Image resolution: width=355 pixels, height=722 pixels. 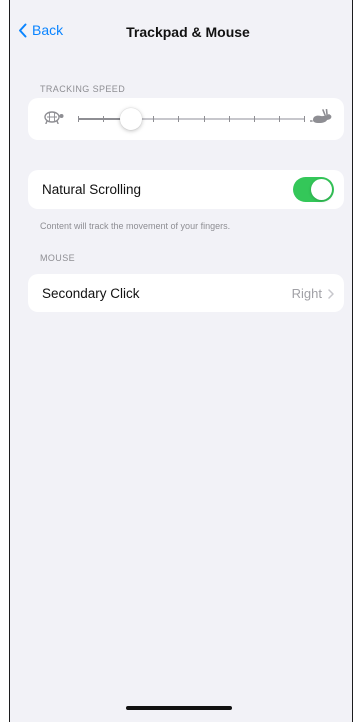 What do you see at coordinates (321, 189) in the screenshot?
I see `toggle-knob` at bounding box center [321, 189].